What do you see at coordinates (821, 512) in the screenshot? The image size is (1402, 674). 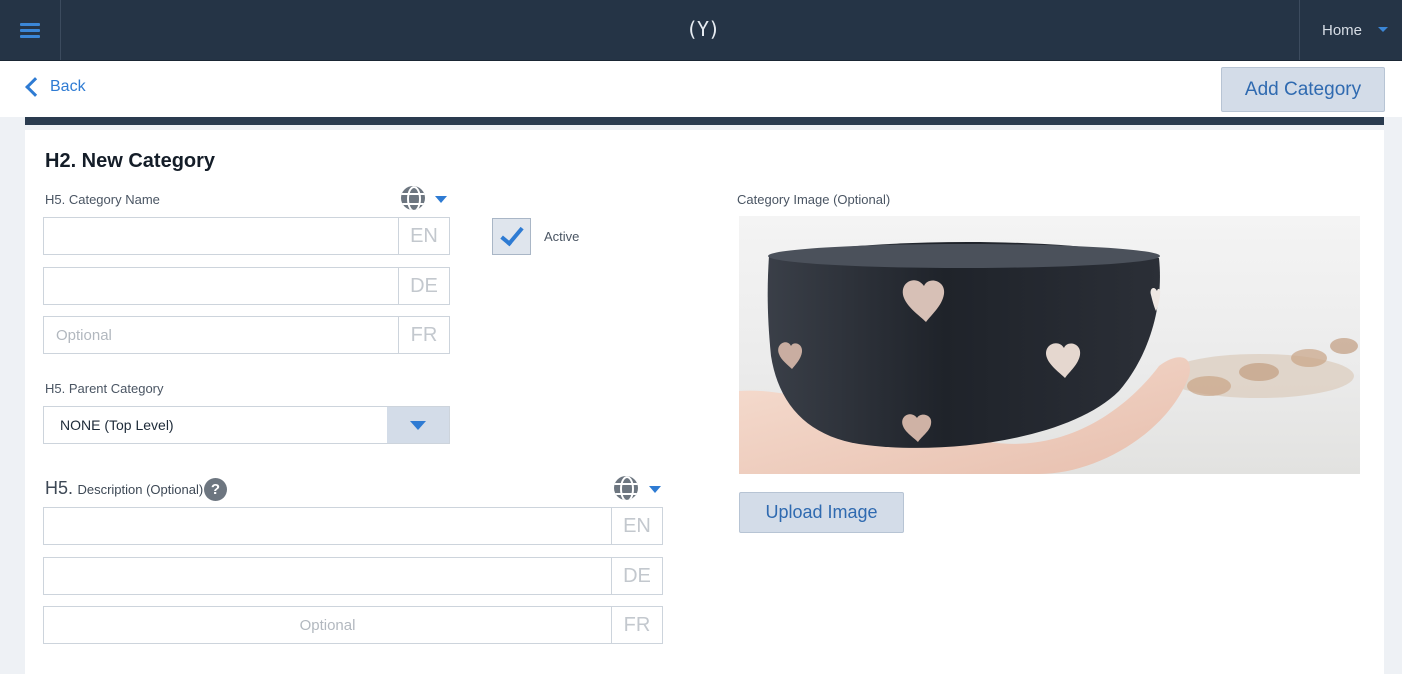 I see `upload-image-button: Upload Image` at bounding box center [821, 512].